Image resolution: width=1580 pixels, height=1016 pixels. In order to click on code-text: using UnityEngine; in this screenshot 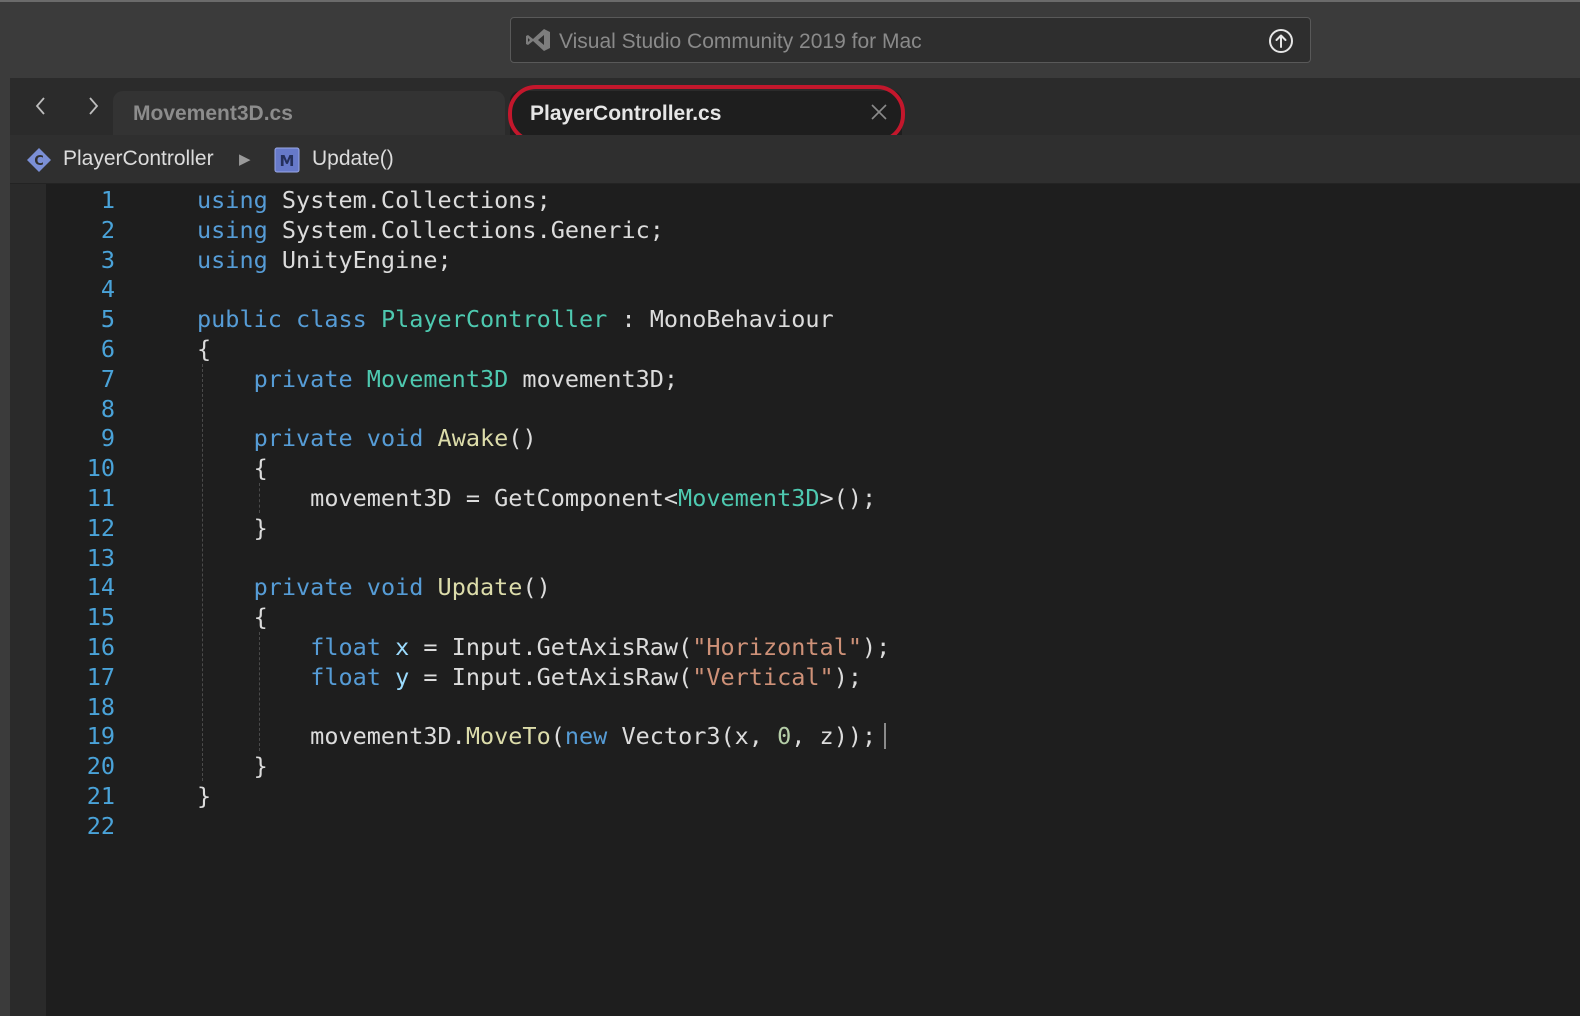, I will do `click(324, 259)`.